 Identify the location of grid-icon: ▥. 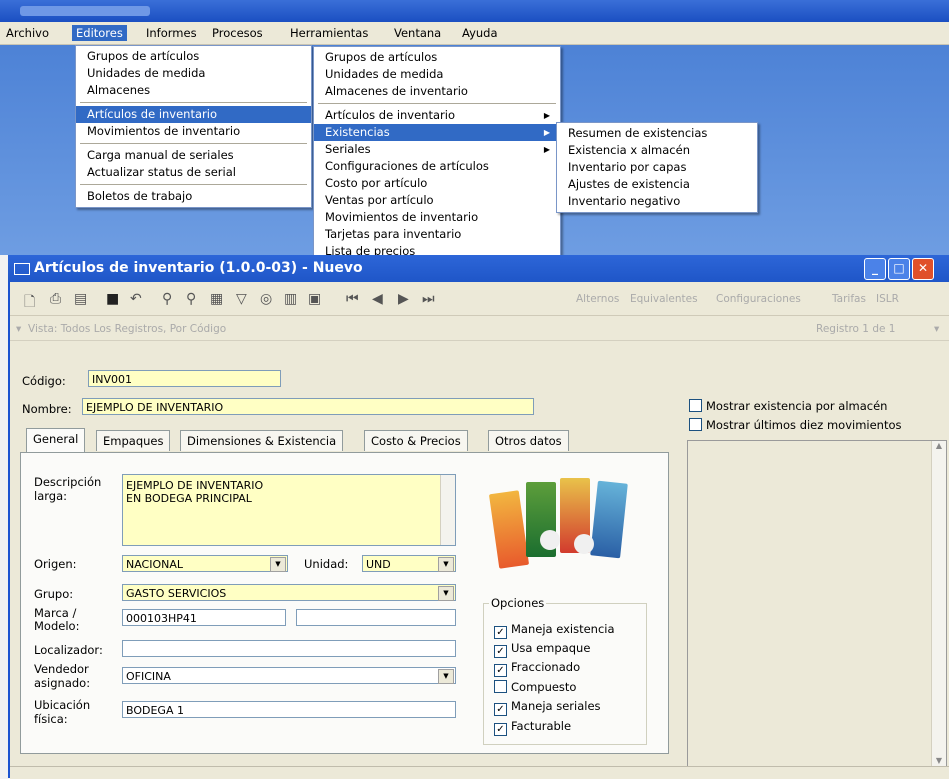
(290, 299).